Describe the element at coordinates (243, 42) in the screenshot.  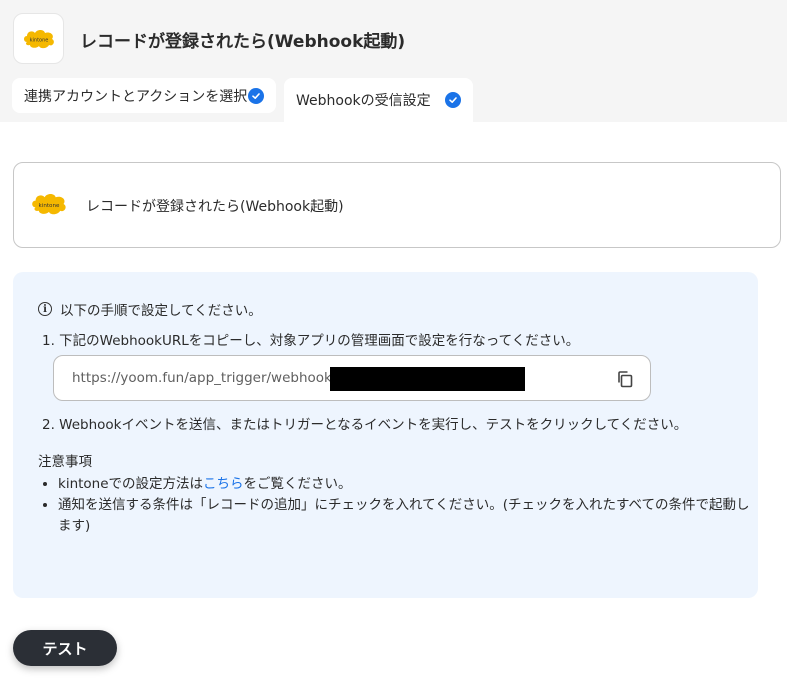
I see `page-title: レコードが登録されたら(Webhook起動)` at that location.